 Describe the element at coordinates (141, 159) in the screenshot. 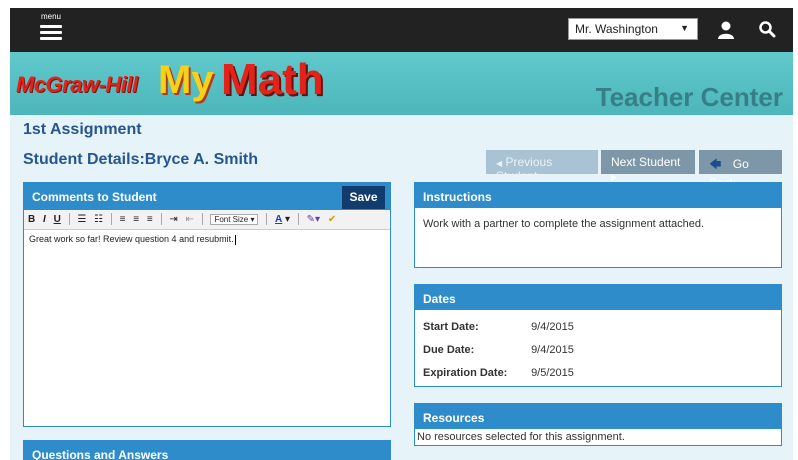

I see `student-details-heading: Student Details:Bryce A. Smith` at that location.